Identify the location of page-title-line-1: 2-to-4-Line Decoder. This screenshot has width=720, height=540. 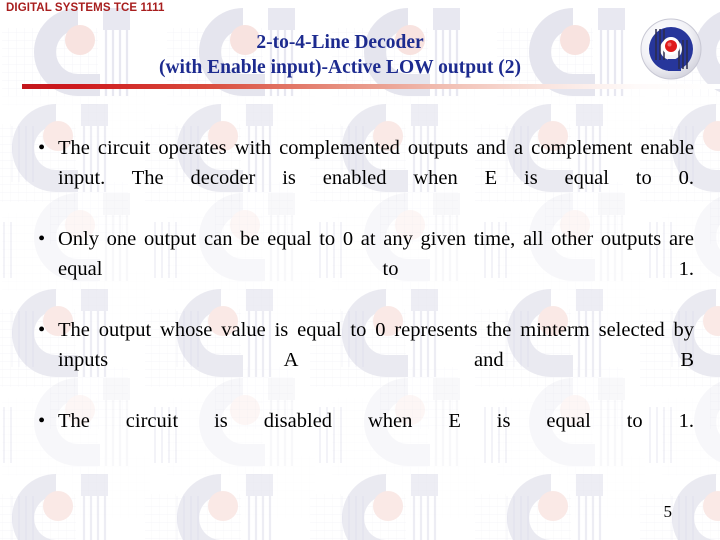
(340, 42).